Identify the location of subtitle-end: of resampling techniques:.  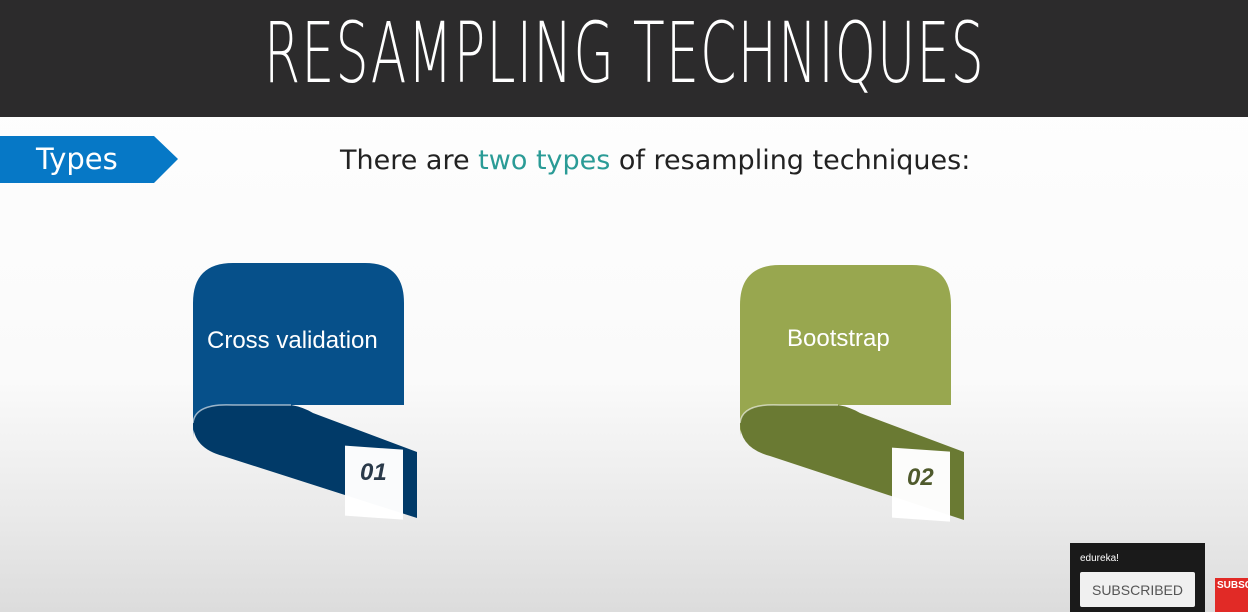
(790, 160).